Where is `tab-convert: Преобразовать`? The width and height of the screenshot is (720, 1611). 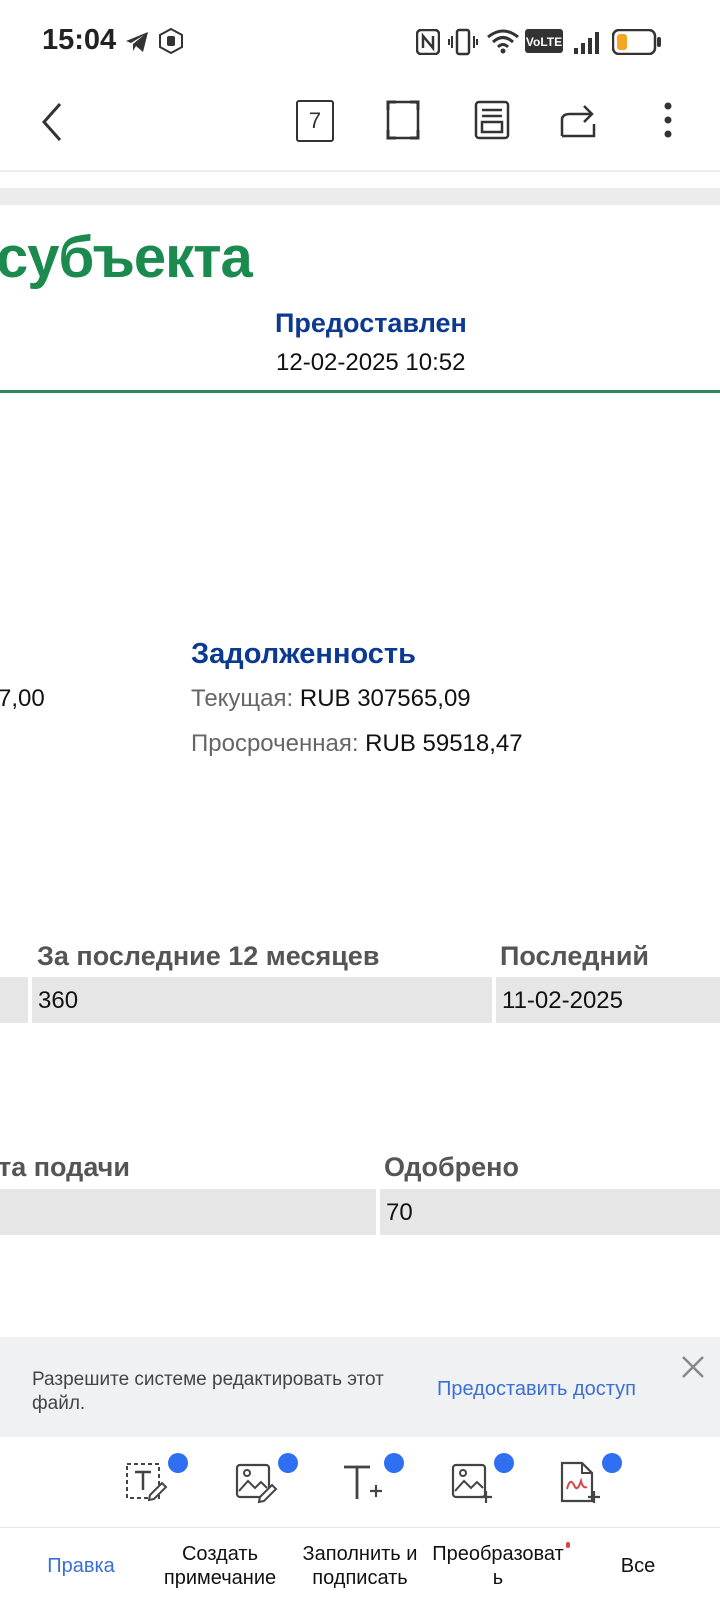 tab-convert: Преобразовать is located at coordinates (498, 1566).